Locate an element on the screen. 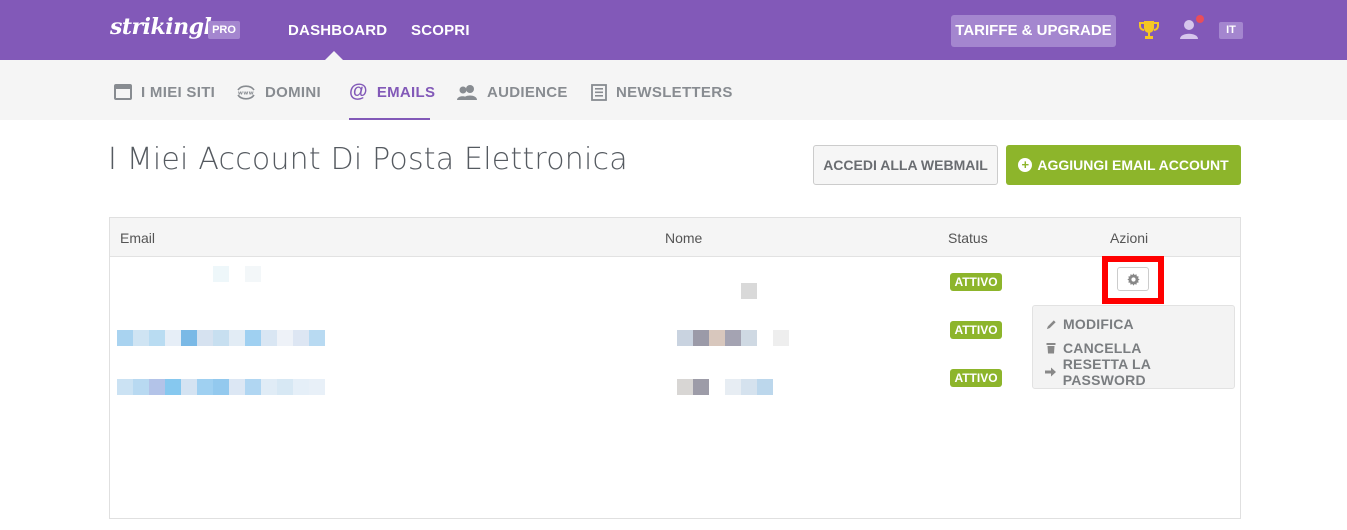 The image size is (1347, 530). column-header-azioni: Azioni is located at coordinates (1129, 238).